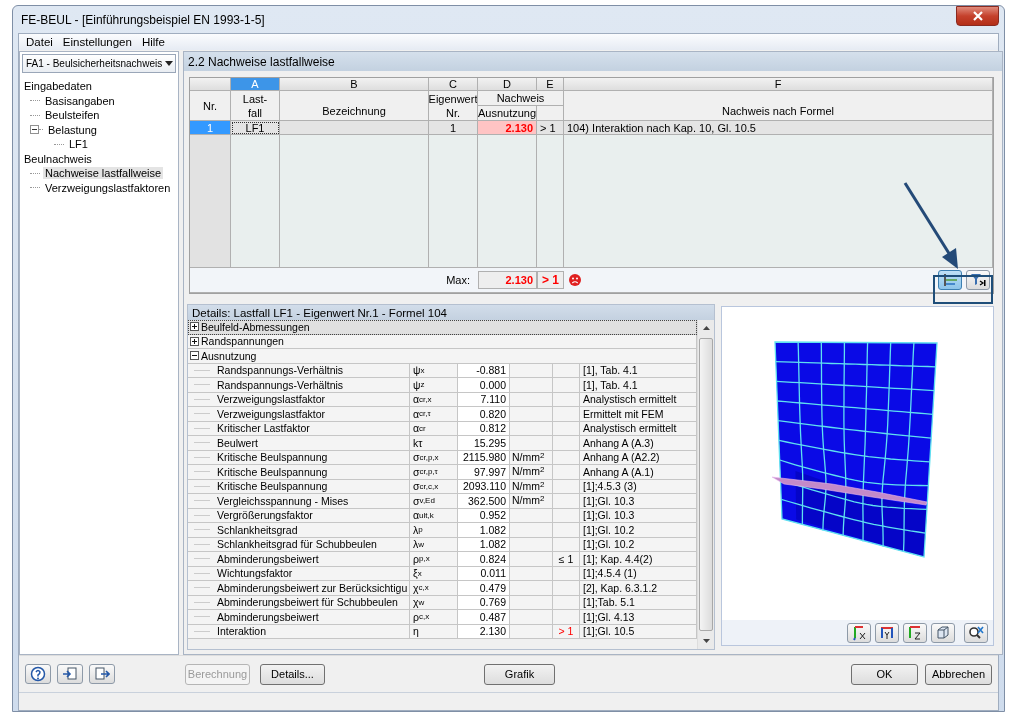 The width and height of the screenshot is (1012, 714). What do you see at coordinates (884, 674) in the screenshot?
I see `ok-button: OK` at bounding box center [884, 674].